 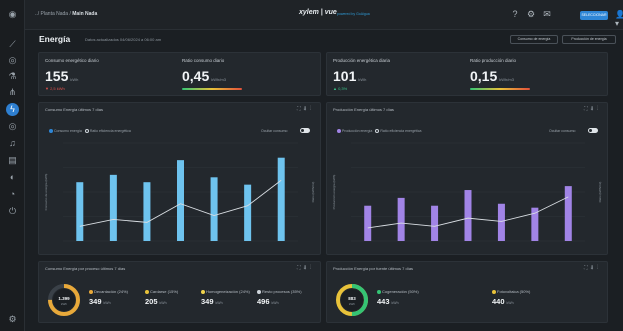 I want to click on produccion-diaria-label: Producción energética diaria, so click(x=362, y=60).